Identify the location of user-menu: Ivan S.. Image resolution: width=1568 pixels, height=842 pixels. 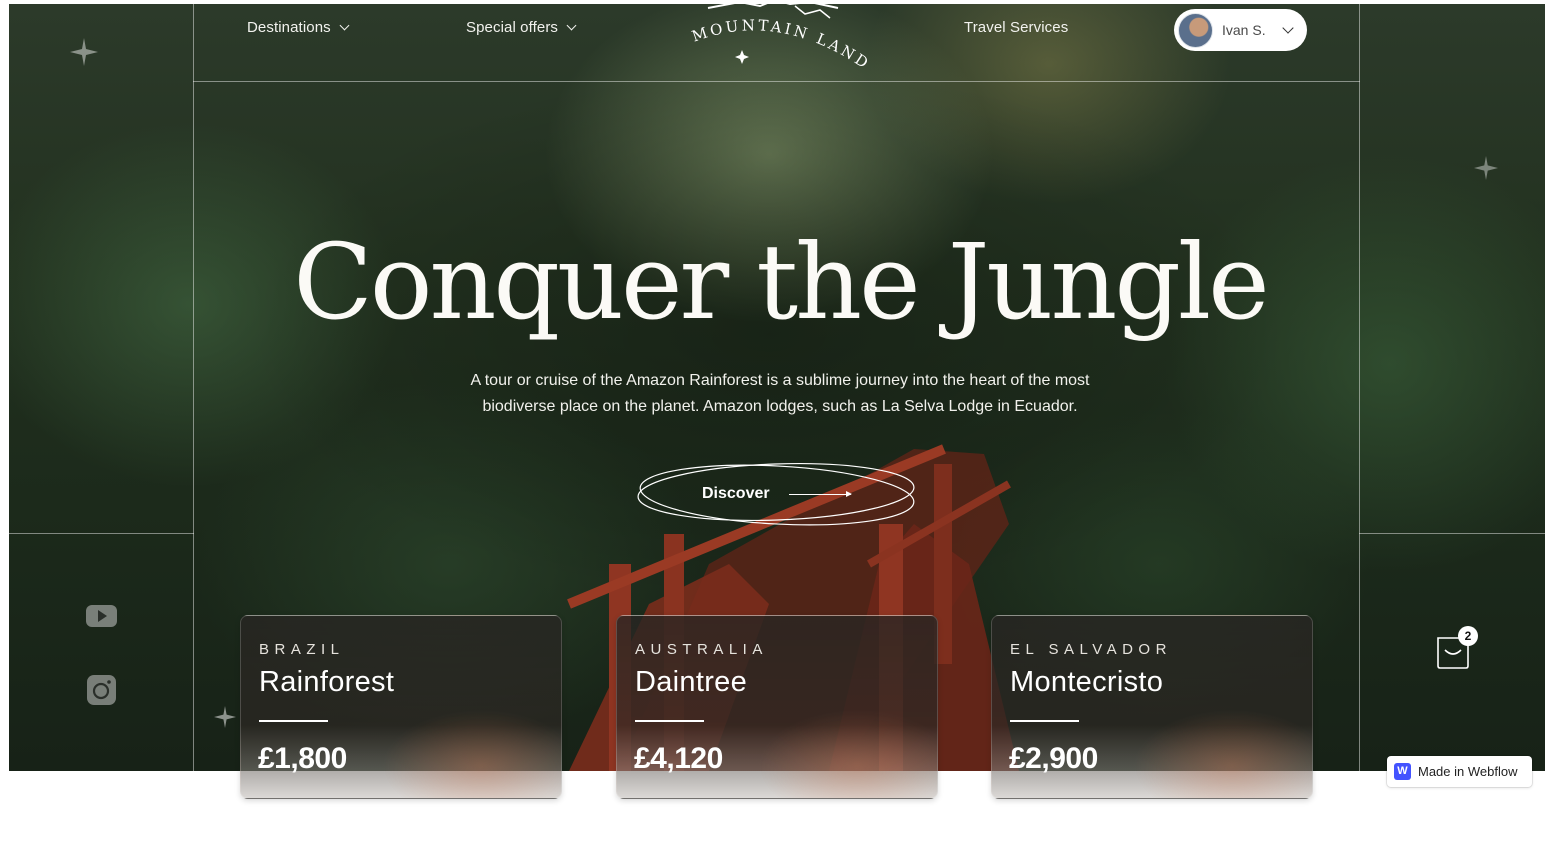
(1240, 30).